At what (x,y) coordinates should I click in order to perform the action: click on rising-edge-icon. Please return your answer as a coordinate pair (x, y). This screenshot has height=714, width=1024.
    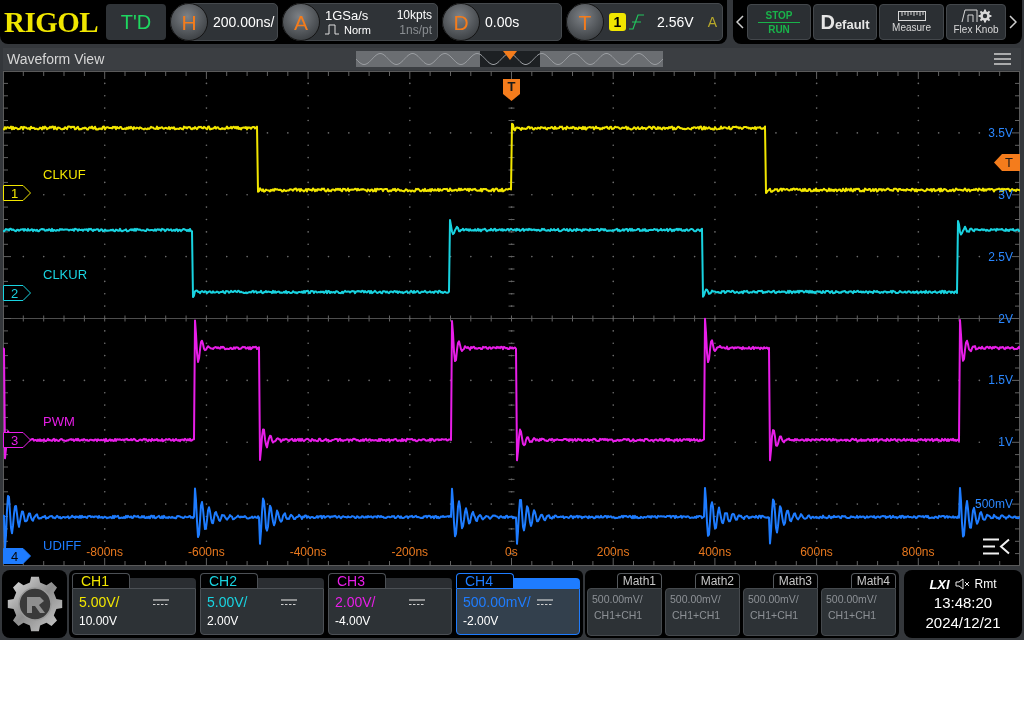
    Looking at the image, I should click on (636, 22).